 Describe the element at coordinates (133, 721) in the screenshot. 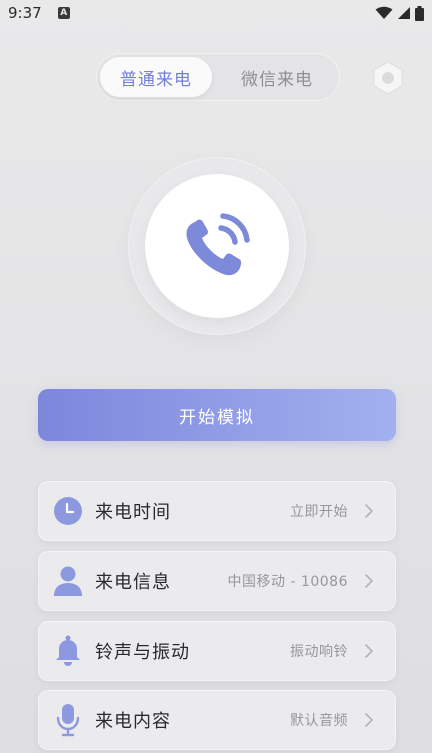

I see `setting-label: 来电内容` at that location.